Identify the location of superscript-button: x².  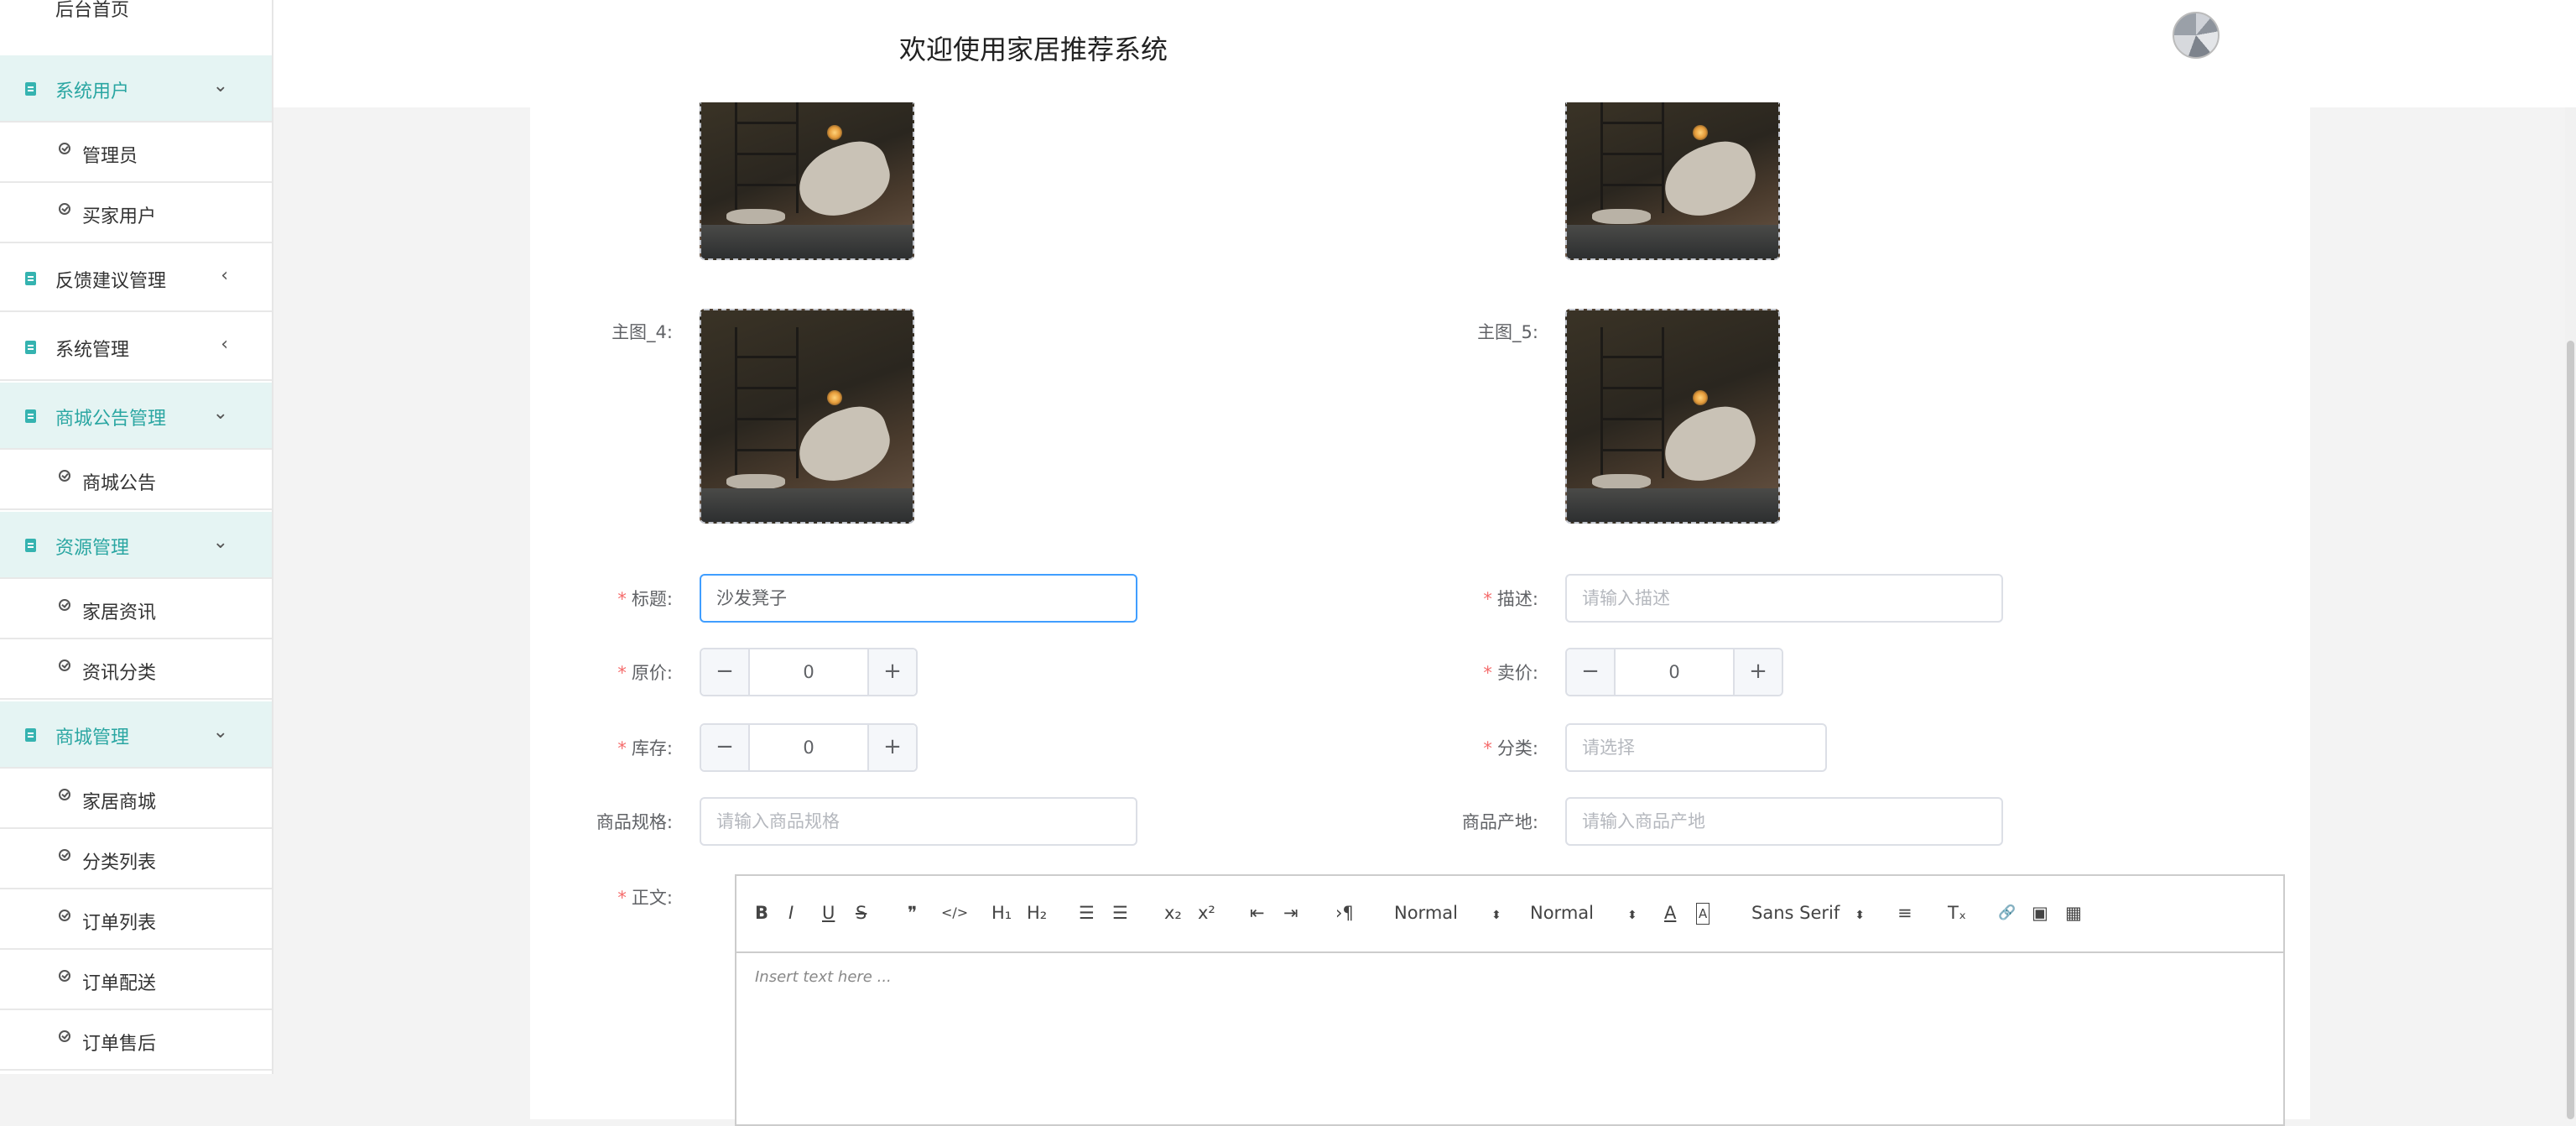
(1206, 913).